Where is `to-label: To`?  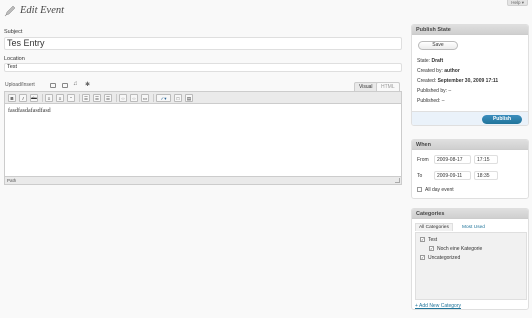 to-label: To is located at coordinates (420, 176).